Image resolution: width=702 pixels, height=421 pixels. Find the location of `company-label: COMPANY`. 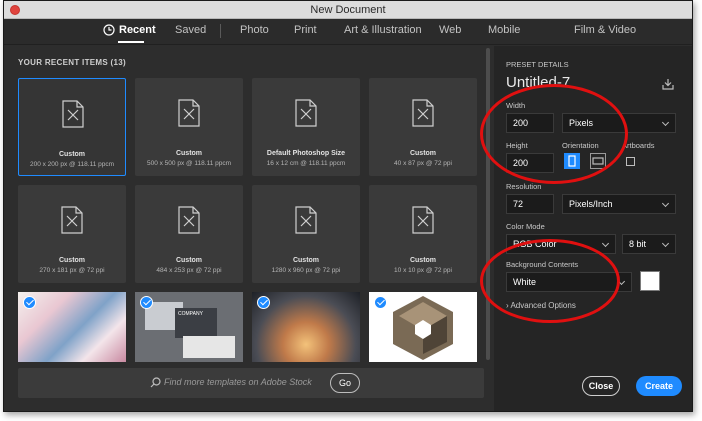

company-label: COMPANY is located at coordinates (190, 314).